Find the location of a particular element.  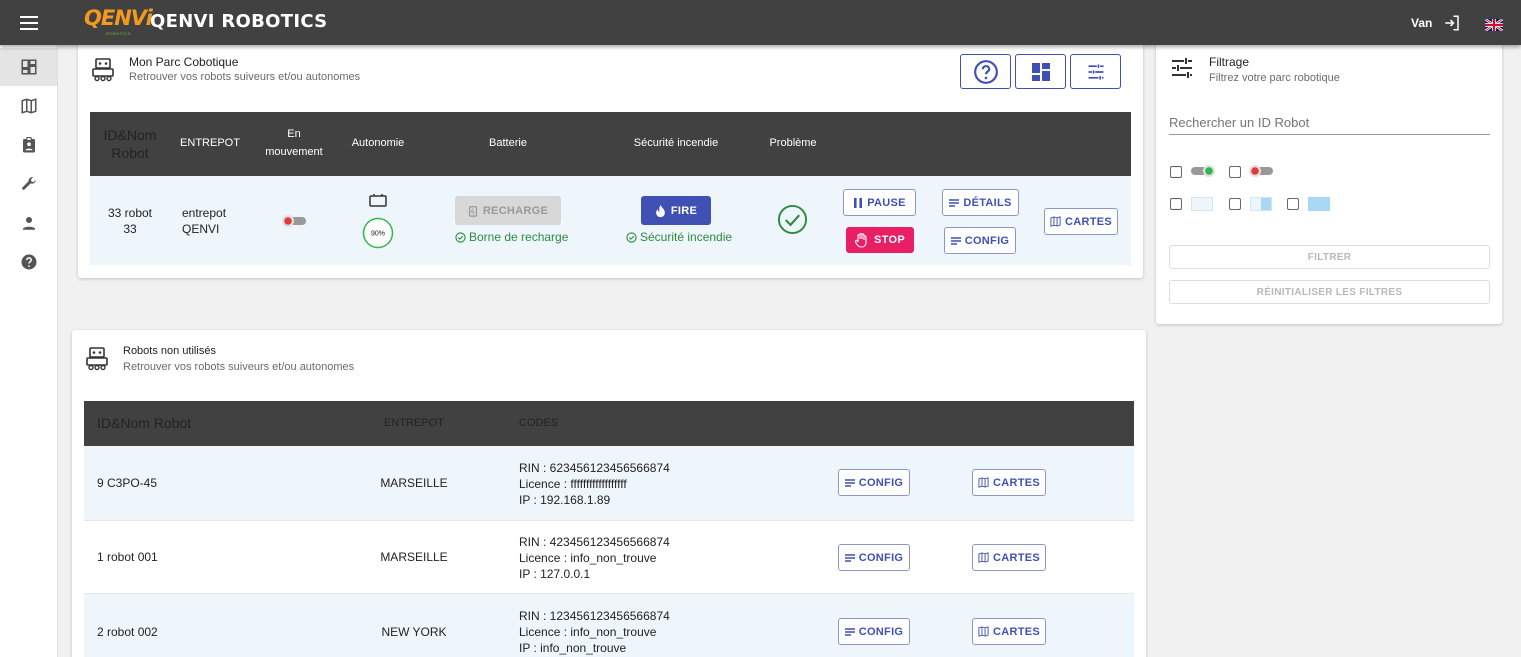

unused-title: Robots non utilisés is located at coordinates (169, 351).